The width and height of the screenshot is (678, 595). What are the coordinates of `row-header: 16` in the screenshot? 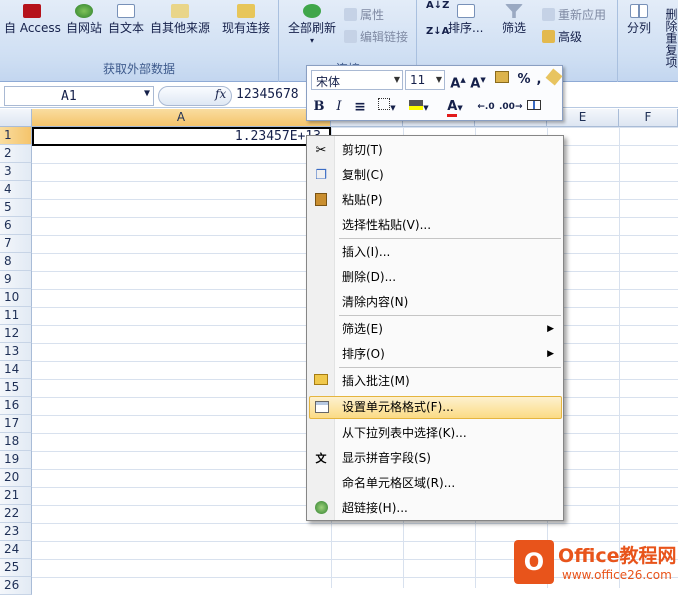 It's located at (16, 406).